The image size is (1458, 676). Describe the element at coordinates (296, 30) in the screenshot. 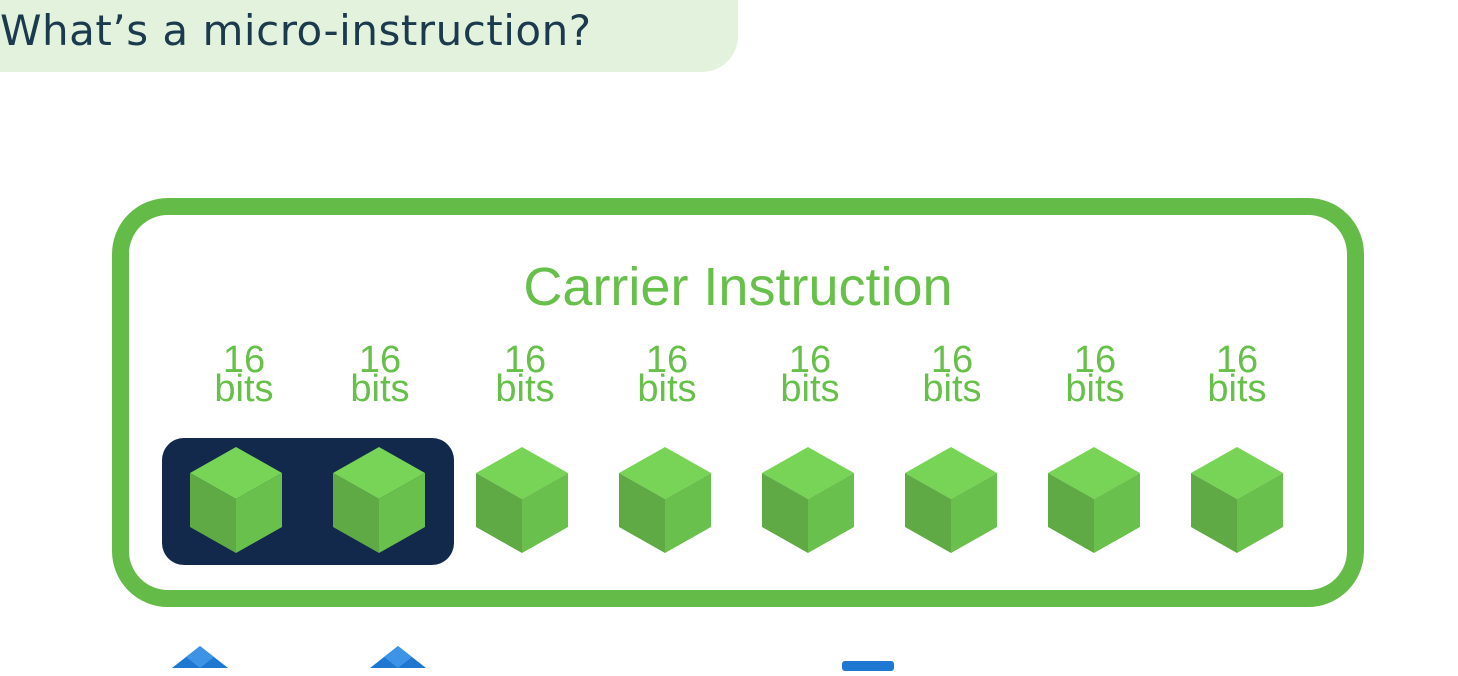

I see `page-title: What’s a micro-instruction?` at that location.